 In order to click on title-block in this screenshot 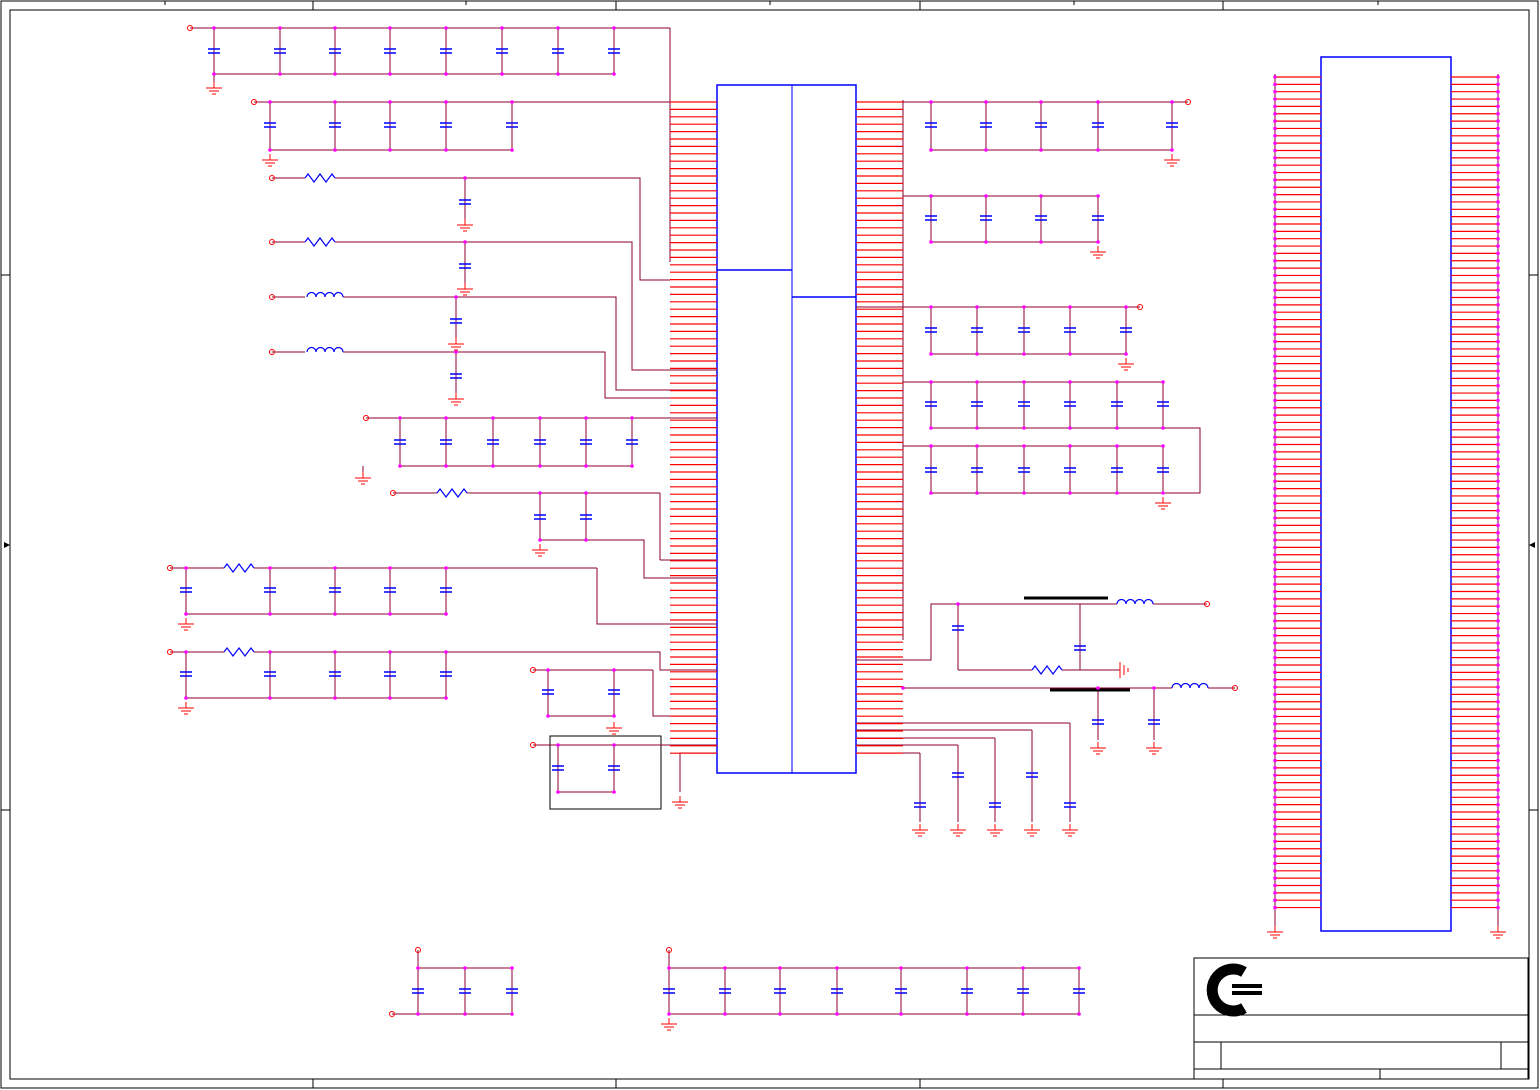, I will do `click(1361, 1018)`.